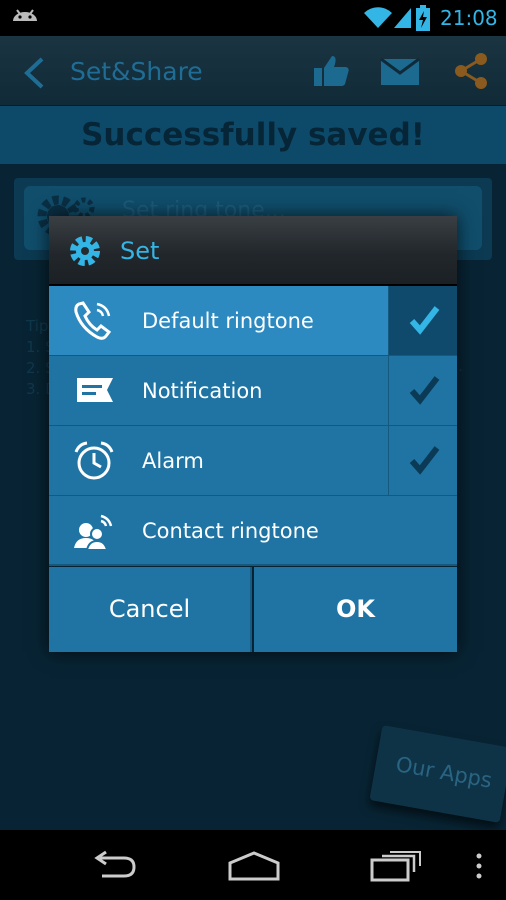 The image size is (506, 900). Describe the element at coordinates (253, 18) in the screenshot. I see `status-bar: 21:08` at that location.